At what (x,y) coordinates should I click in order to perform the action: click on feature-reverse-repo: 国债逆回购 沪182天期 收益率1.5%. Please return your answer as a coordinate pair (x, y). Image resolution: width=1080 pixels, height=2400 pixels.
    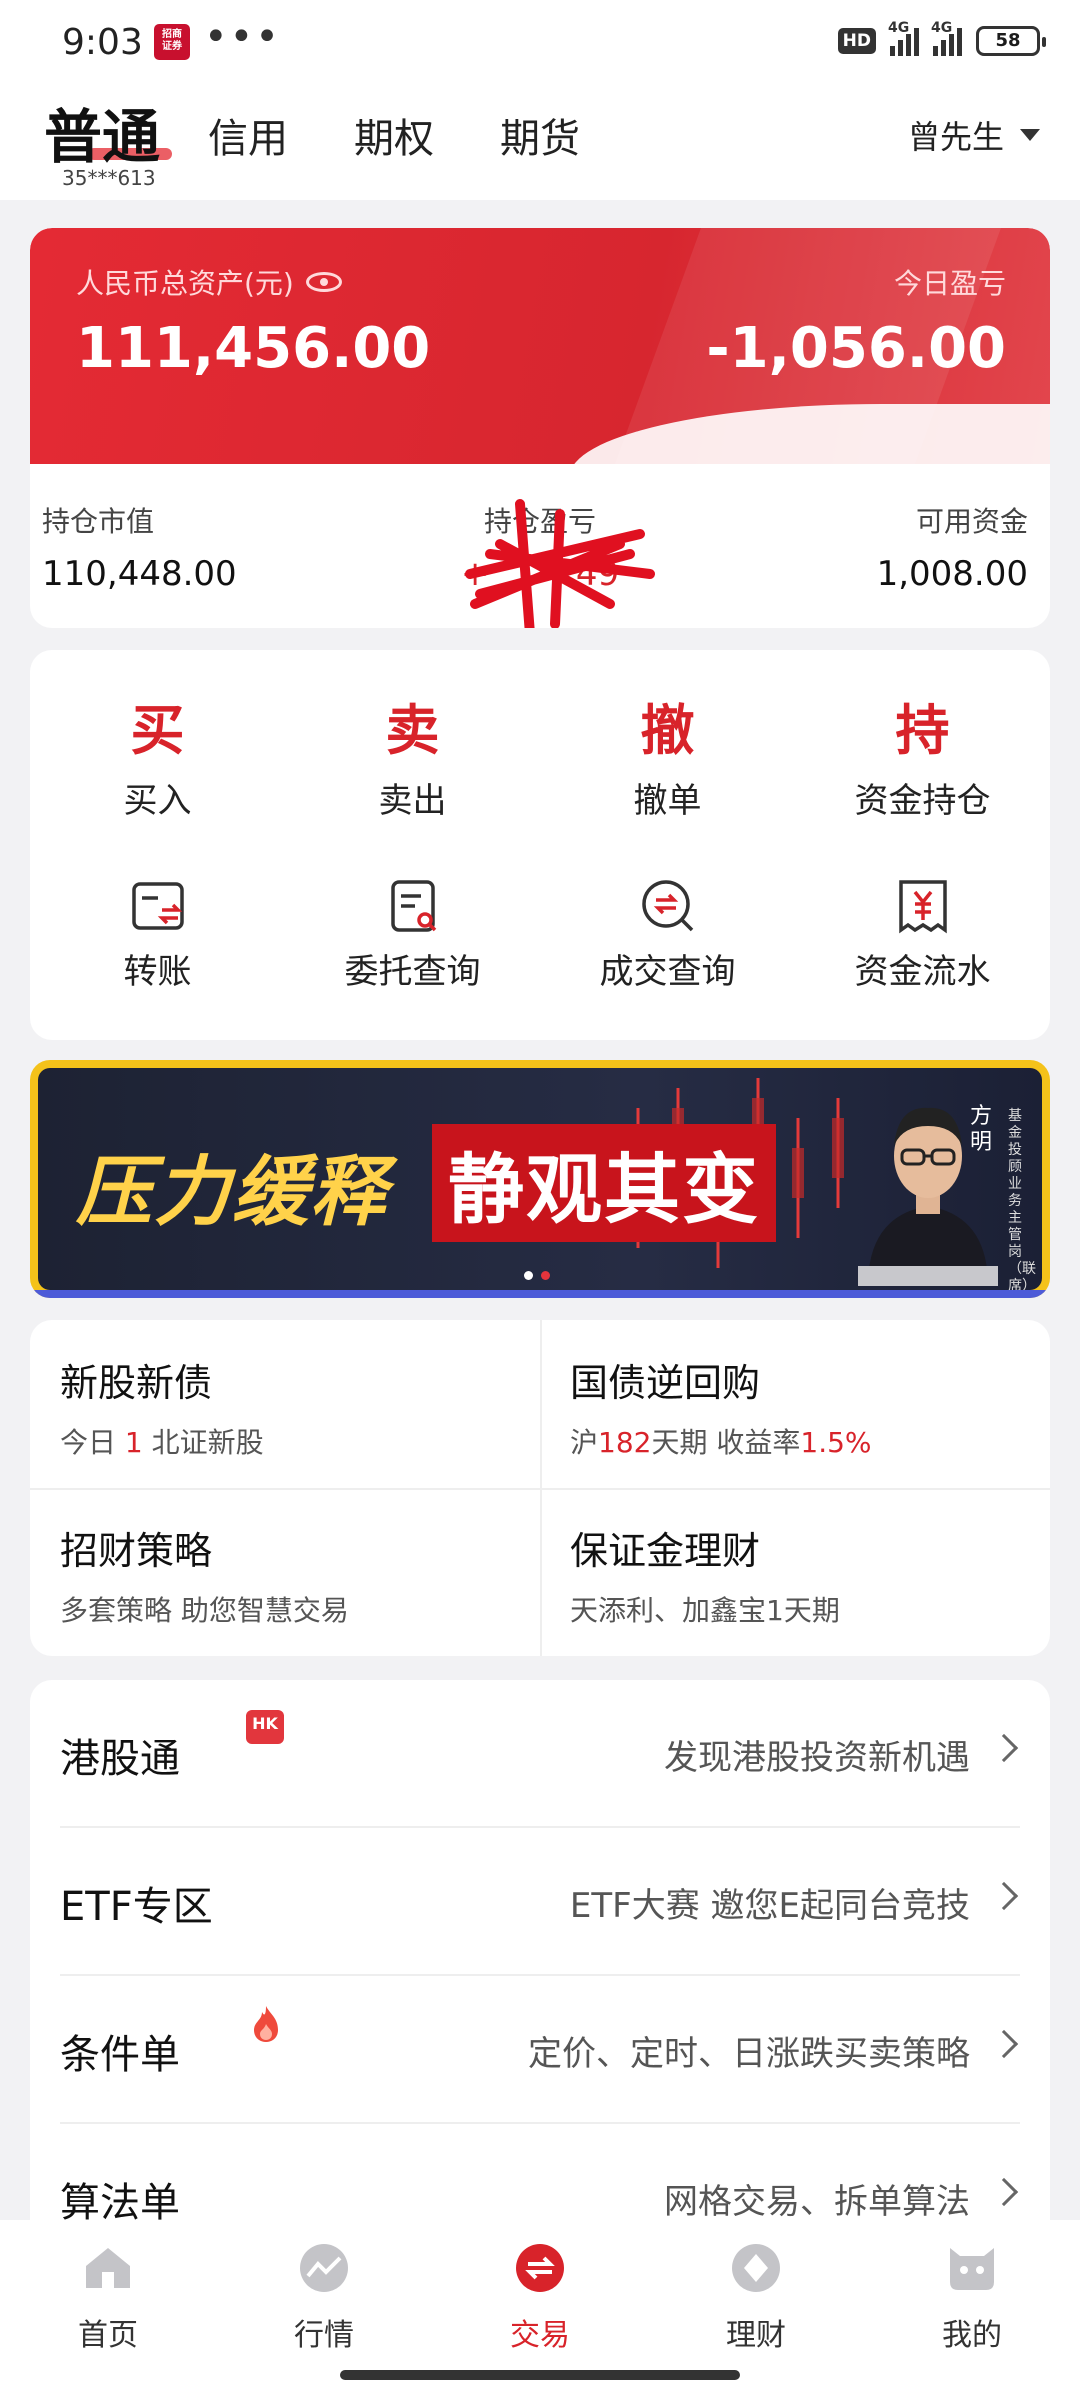
    Looking at the image, I should click on (795, 1404).